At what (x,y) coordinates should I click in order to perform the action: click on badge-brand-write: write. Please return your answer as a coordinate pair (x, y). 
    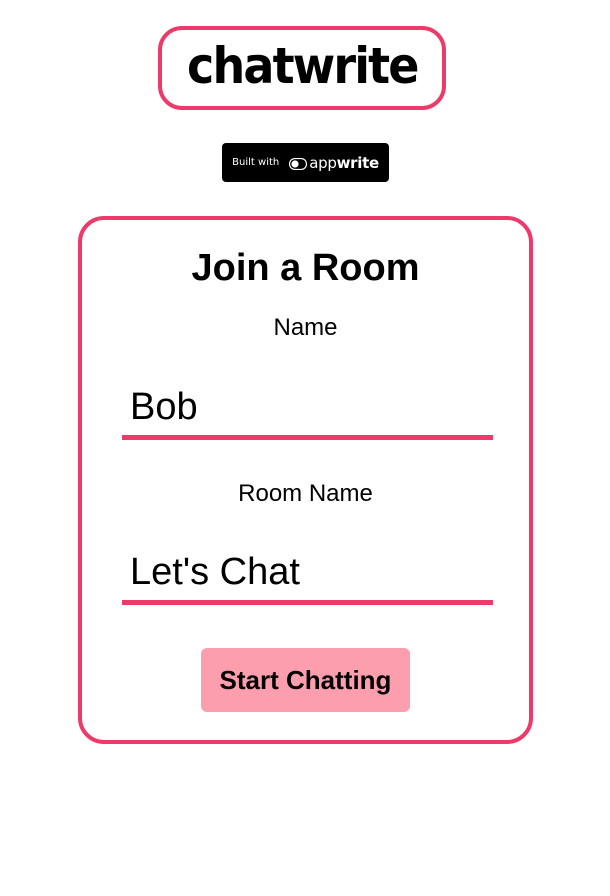
    Looking at the image, I should click on (358, 162).